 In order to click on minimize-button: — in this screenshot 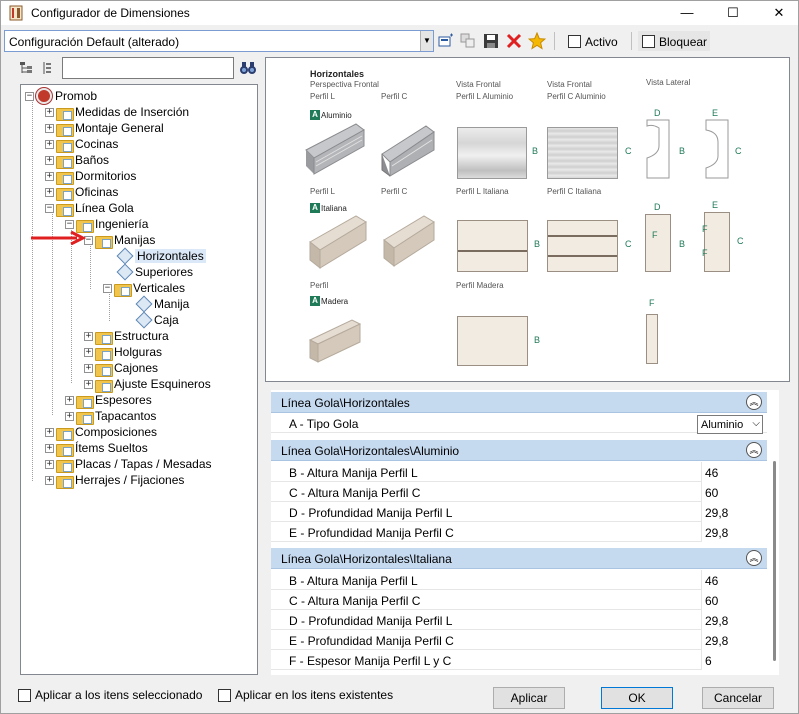, I will do `click(687, 13)`.